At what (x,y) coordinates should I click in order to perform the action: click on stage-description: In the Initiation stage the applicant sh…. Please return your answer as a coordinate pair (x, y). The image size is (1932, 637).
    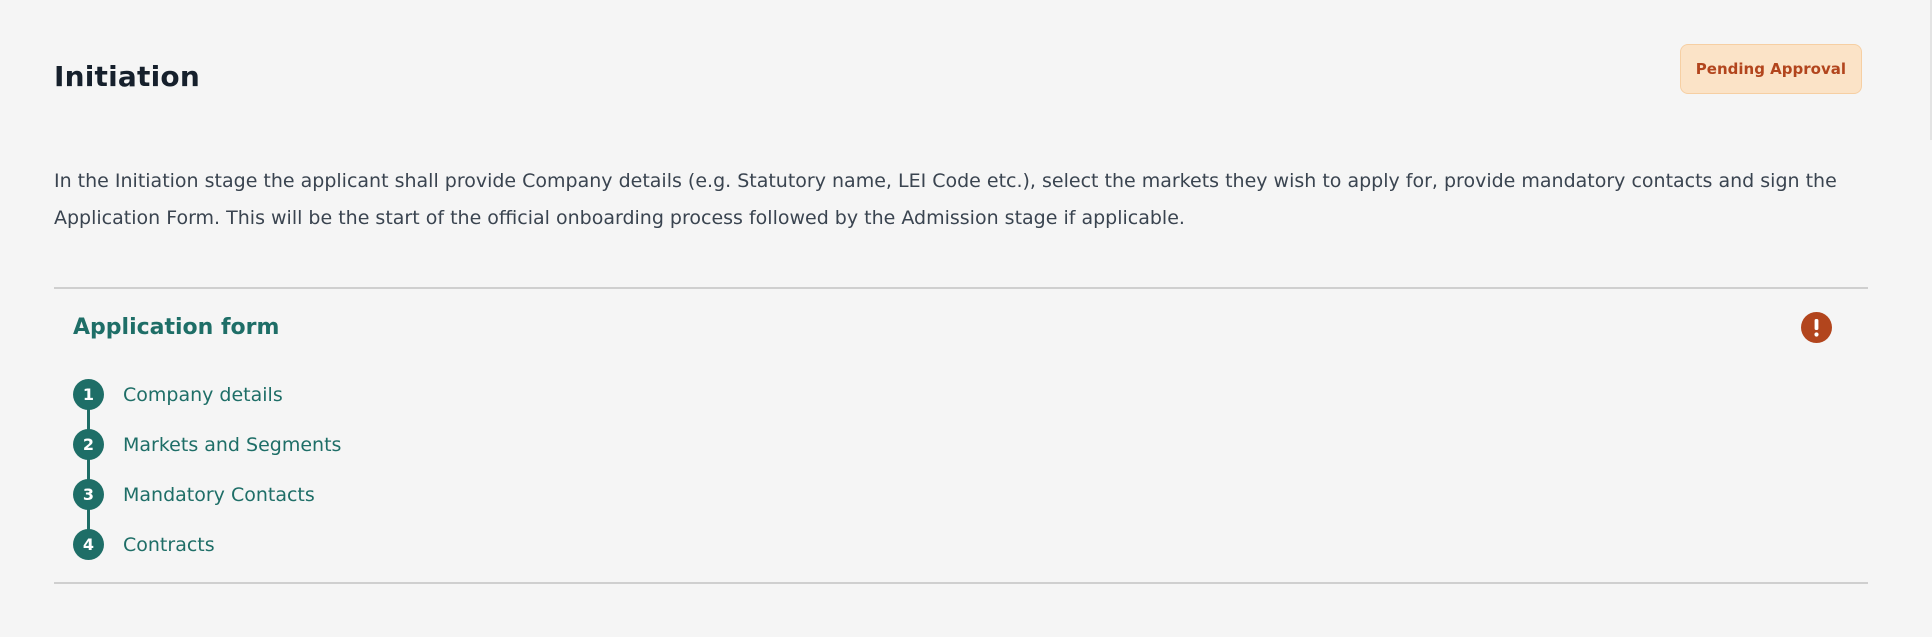
    Looking at the image, I should click on (945, 199).